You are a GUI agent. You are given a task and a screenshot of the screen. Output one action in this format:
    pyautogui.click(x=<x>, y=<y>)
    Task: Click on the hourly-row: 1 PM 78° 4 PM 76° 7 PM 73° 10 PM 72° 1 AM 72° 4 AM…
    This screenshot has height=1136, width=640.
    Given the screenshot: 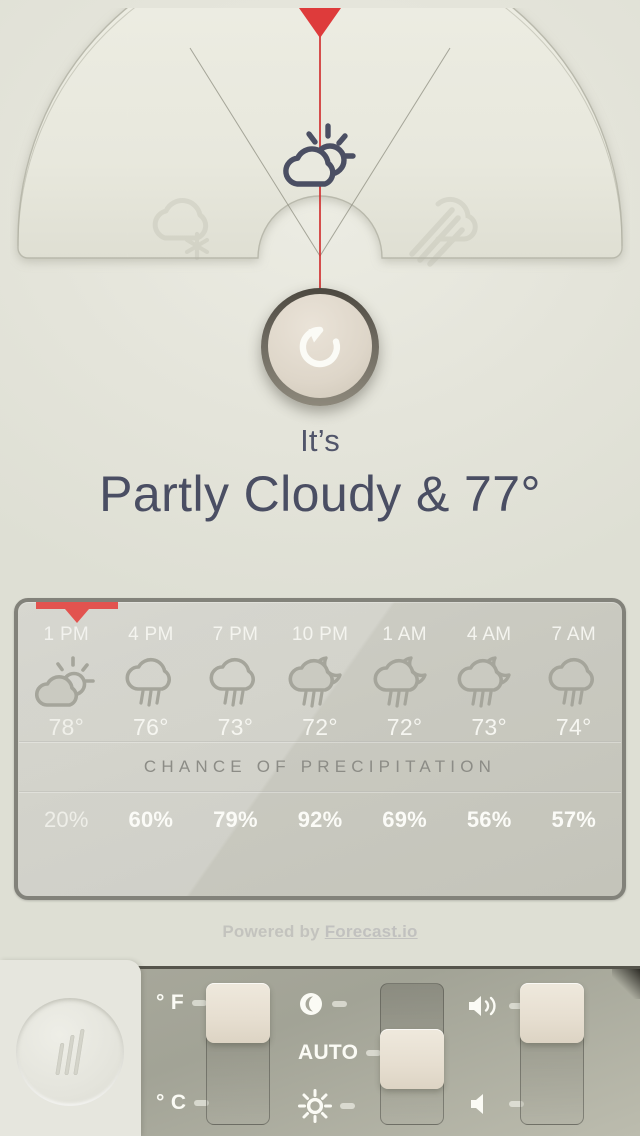 What is the action you would take?
    pyautogui.click(x=320, y=671)
    